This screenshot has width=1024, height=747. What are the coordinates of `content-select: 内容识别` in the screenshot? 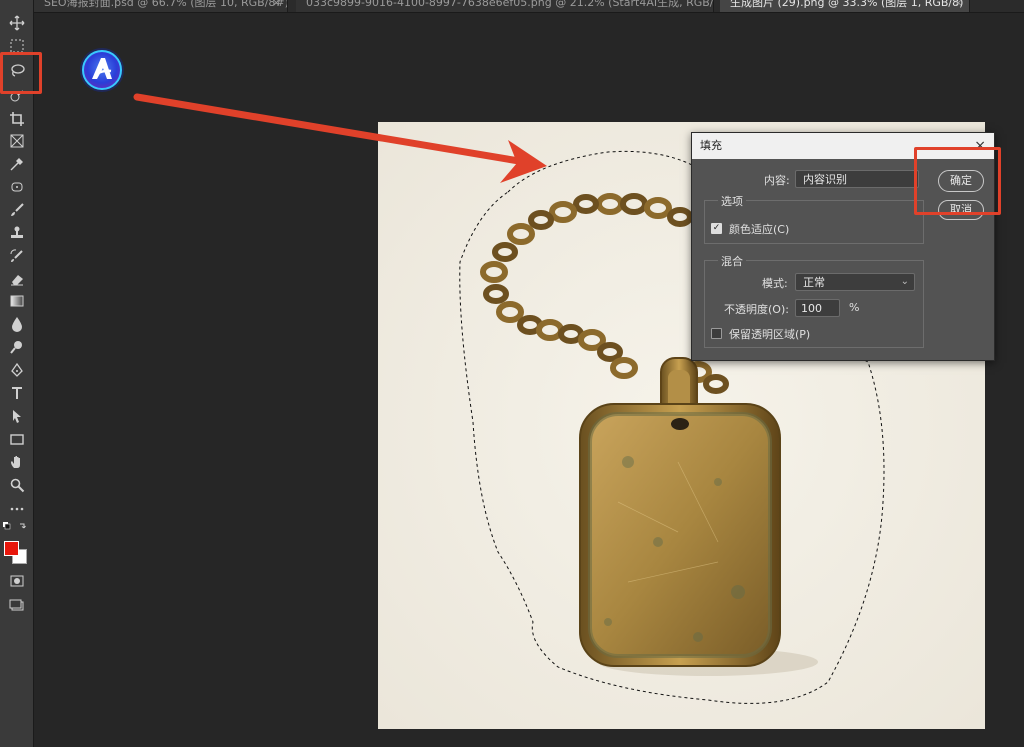 It's located at (857, 179).